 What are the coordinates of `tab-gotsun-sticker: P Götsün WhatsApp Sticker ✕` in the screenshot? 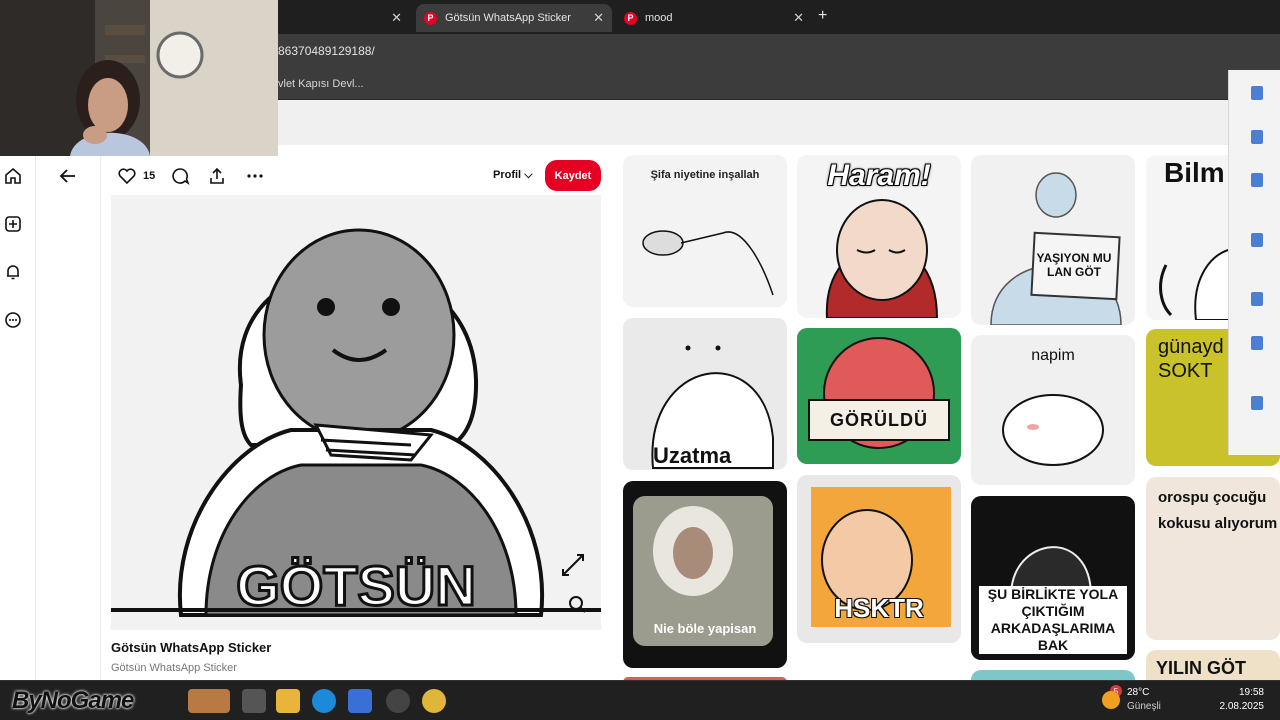 It's located at (514, 18).